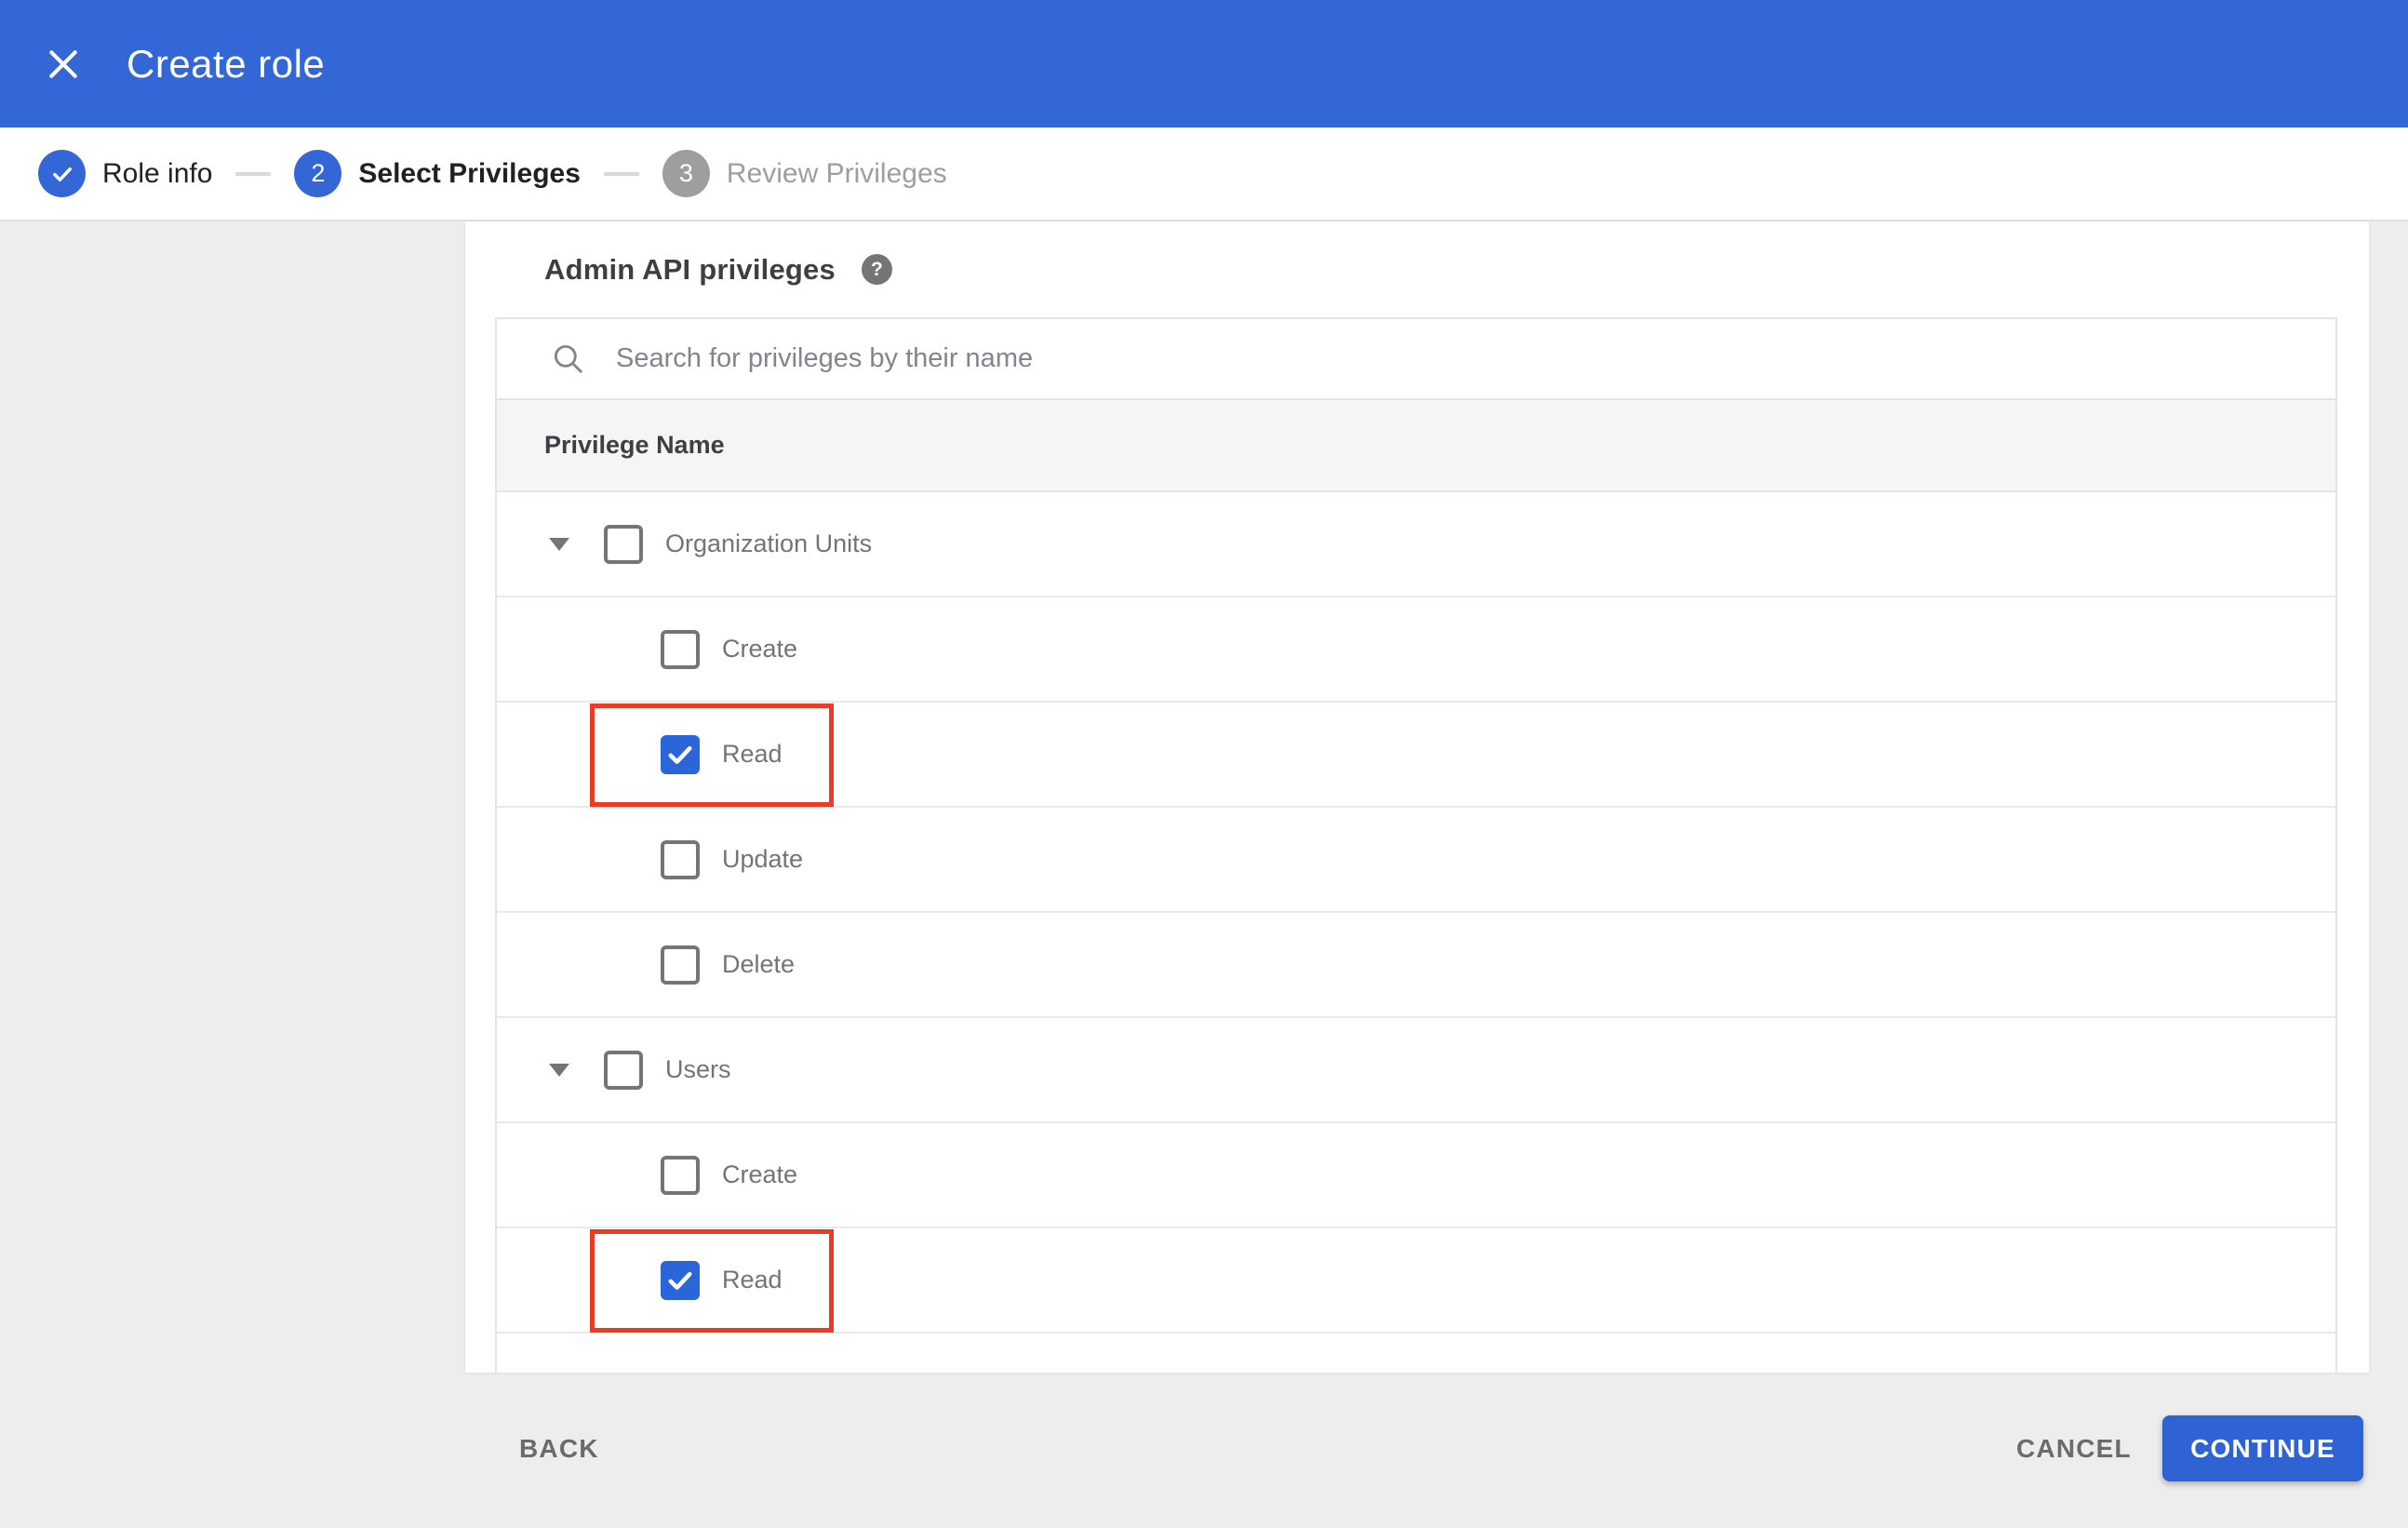 The height and width of the screenshot is (1528, 2408). What do you see at coordinates (2262, 1448) in the screenshot?
I see `continue-button: CONTINUE` at bounding box center [2262, 1448].